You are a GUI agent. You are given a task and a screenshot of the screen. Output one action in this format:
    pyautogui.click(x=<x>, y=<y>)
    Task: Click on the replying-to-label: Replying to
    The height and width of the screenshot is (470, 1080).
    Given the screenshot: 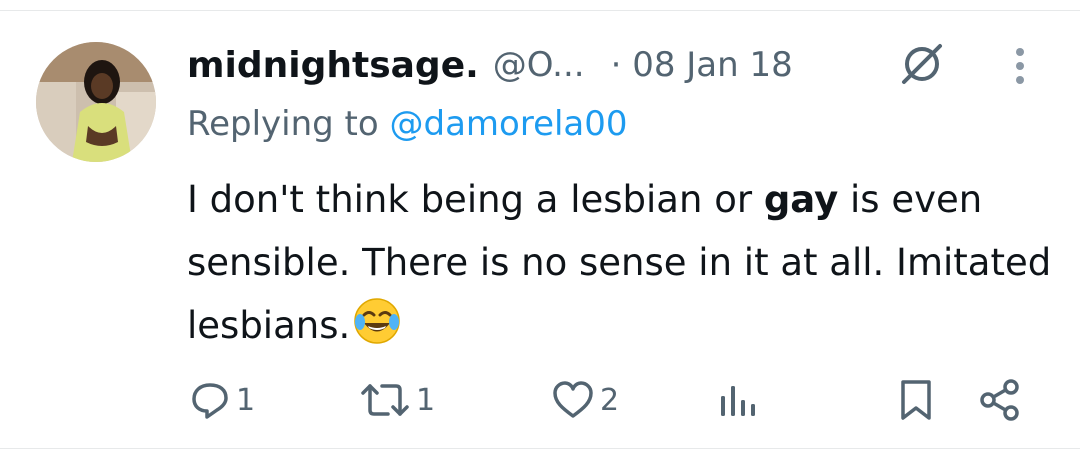 What is the action you would take?
    pyautogui.click(x=288, y=124)
    